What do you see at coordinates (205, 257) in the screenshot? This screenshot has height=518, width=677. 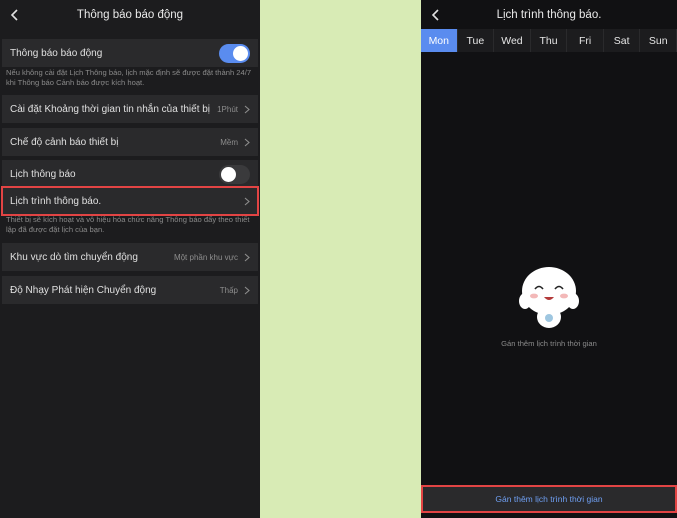 I see `motion-zone-value: Một phần khu vực` at bounding box center [205, 257].